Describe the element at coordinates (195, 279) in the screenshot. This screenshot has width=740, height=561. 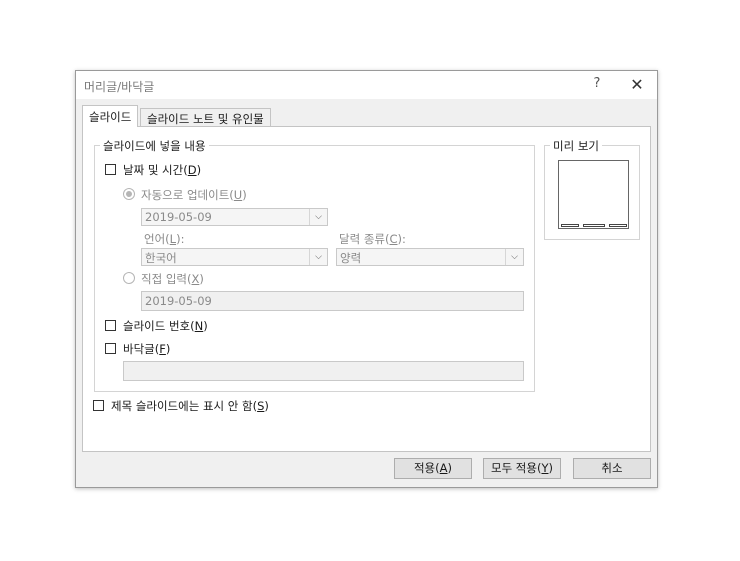
I see `fixed-accel: X` at that location.